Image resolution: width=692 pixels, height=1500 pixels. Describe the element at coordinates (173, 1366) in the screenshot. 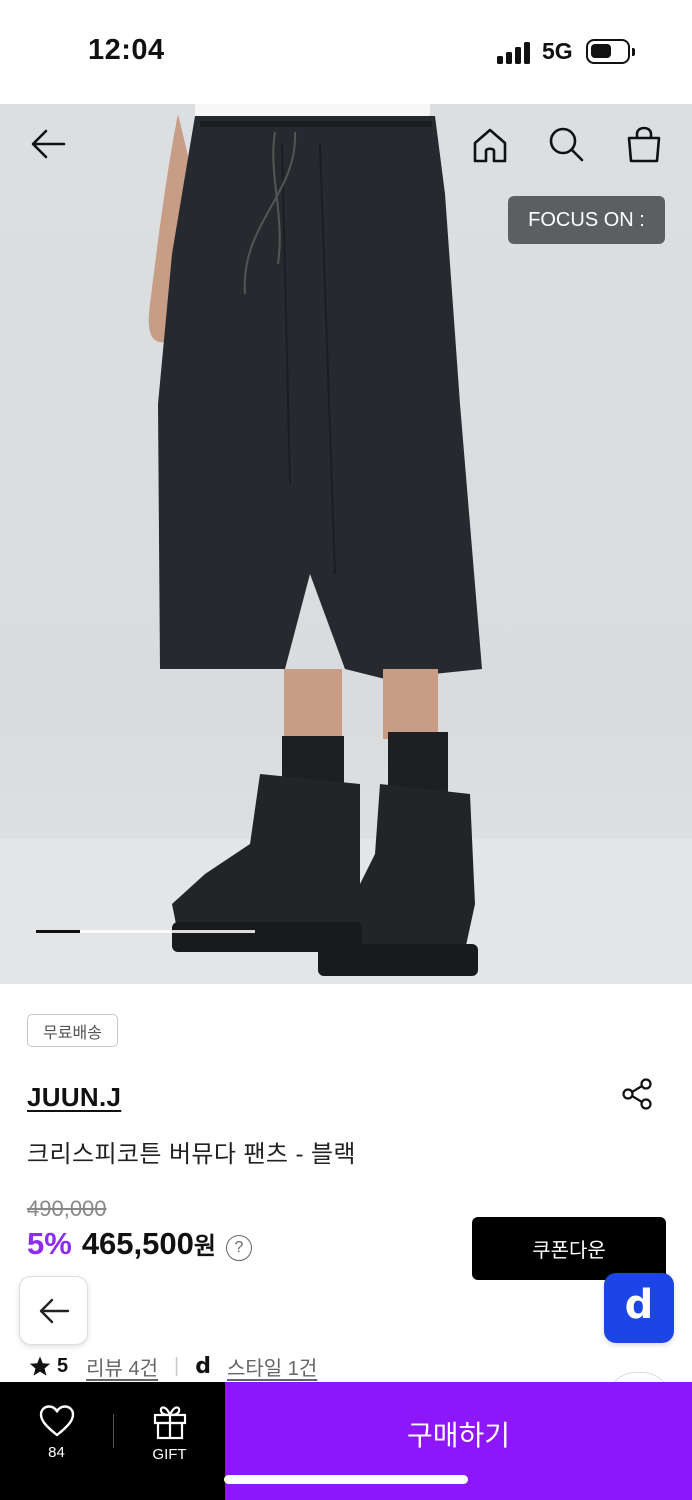

I see `rating-row: 5 리뷰 4건 | d 스타일 1건` at that location.